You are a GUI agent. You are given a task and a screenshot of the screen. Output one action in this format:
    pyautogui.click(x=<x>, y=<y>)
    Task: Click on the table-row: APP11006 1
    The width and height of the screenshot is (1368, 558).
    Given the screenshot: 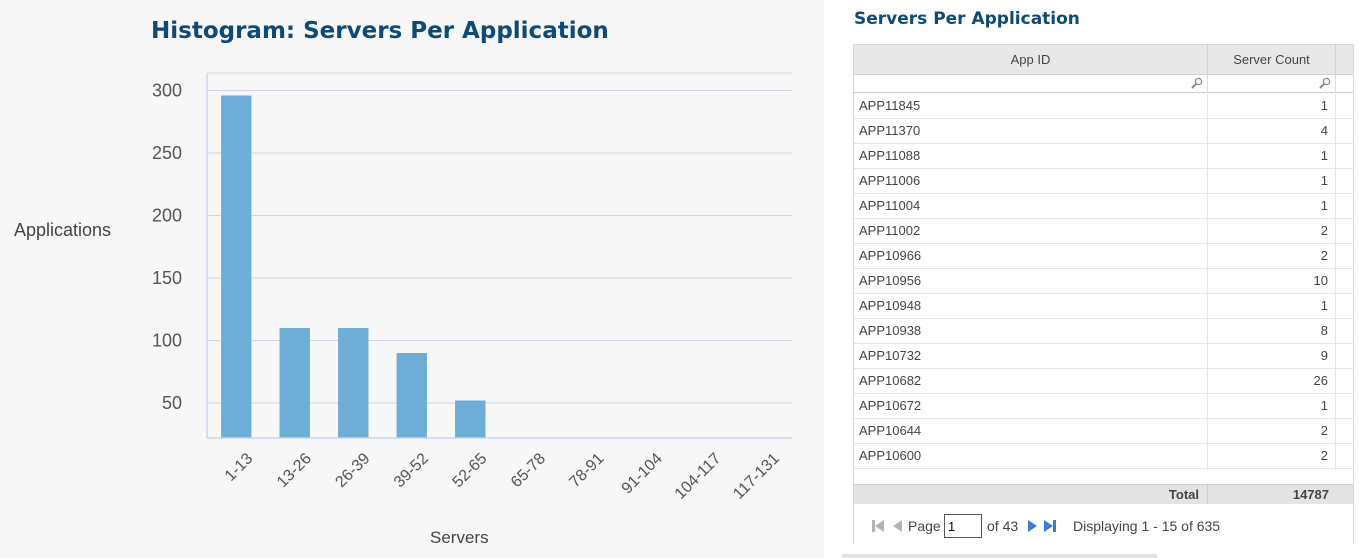 What is the action you would take?
    pyautogui.click(x=1103, y=181)
    